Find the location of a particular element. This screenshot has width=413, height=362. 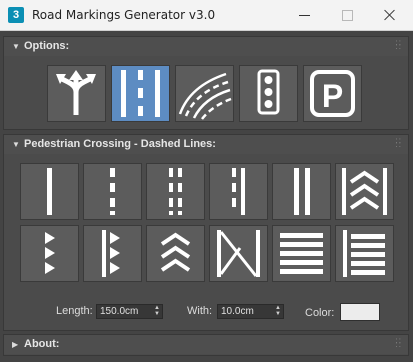

zebra-stripes-icon is located at coordinates (301, 253).